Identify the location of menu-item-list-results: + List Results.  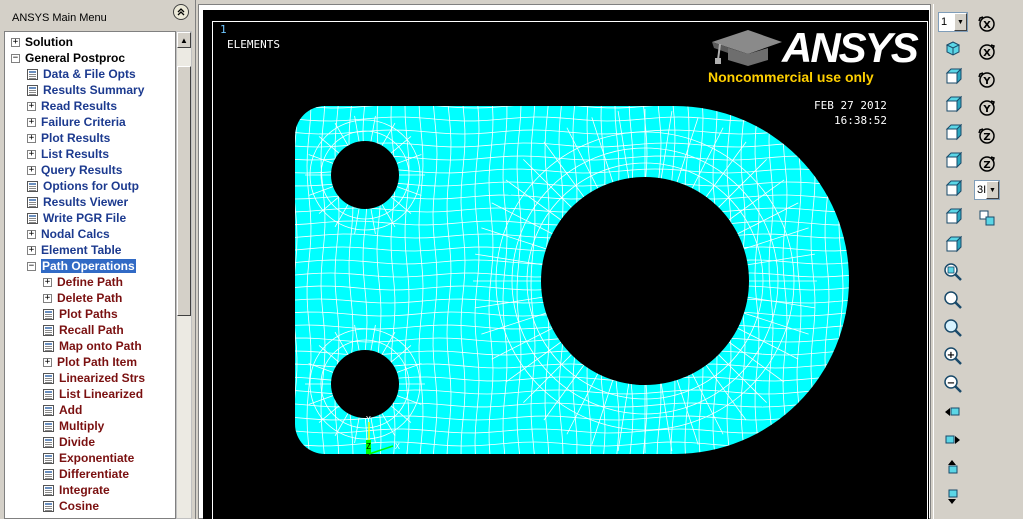
(68, 154).